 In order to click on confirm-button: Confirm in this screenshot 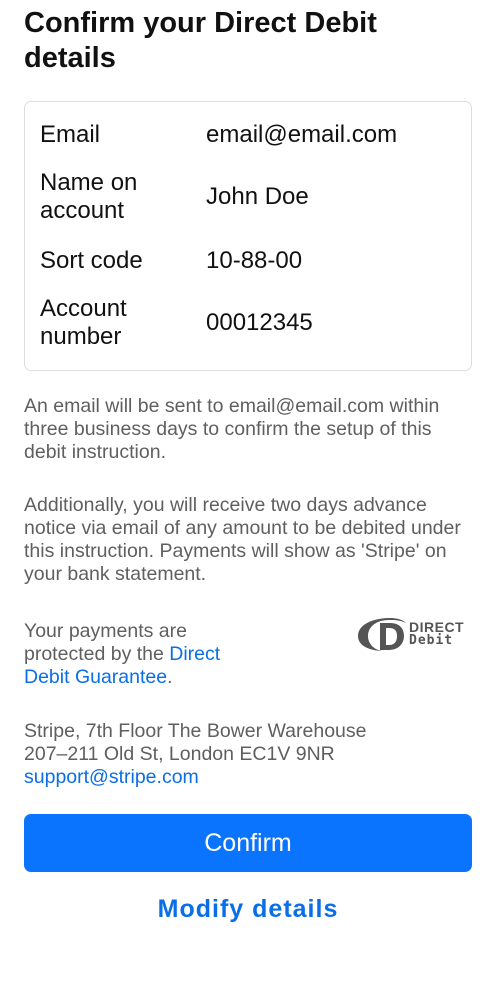, I will do `click(248, 843)`.